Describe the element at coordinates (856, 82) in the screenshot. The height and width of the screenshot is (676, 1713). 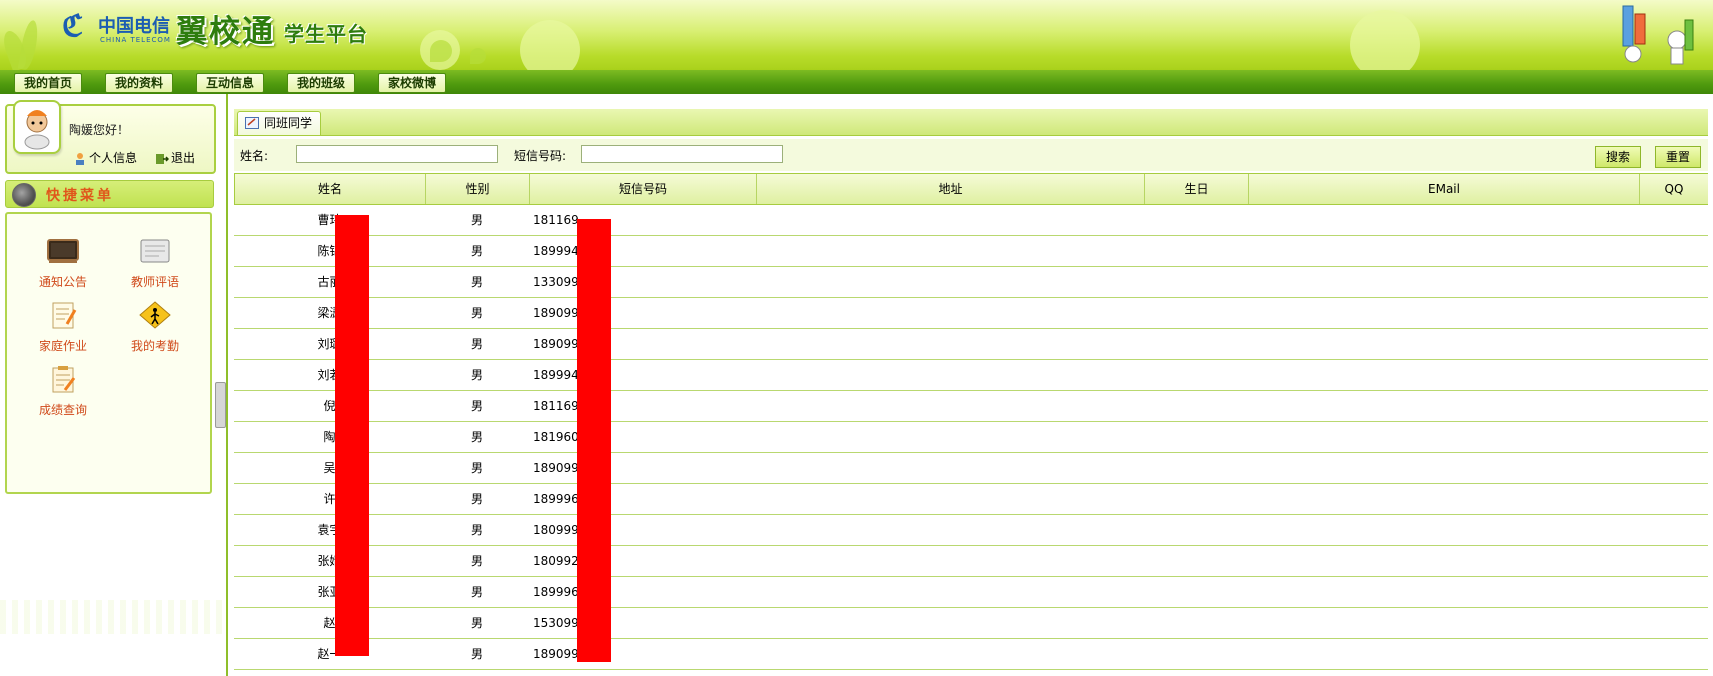
I see `main-nav: 我的首页 我的资料 互动信息 我的班级 家校微博` at that location.